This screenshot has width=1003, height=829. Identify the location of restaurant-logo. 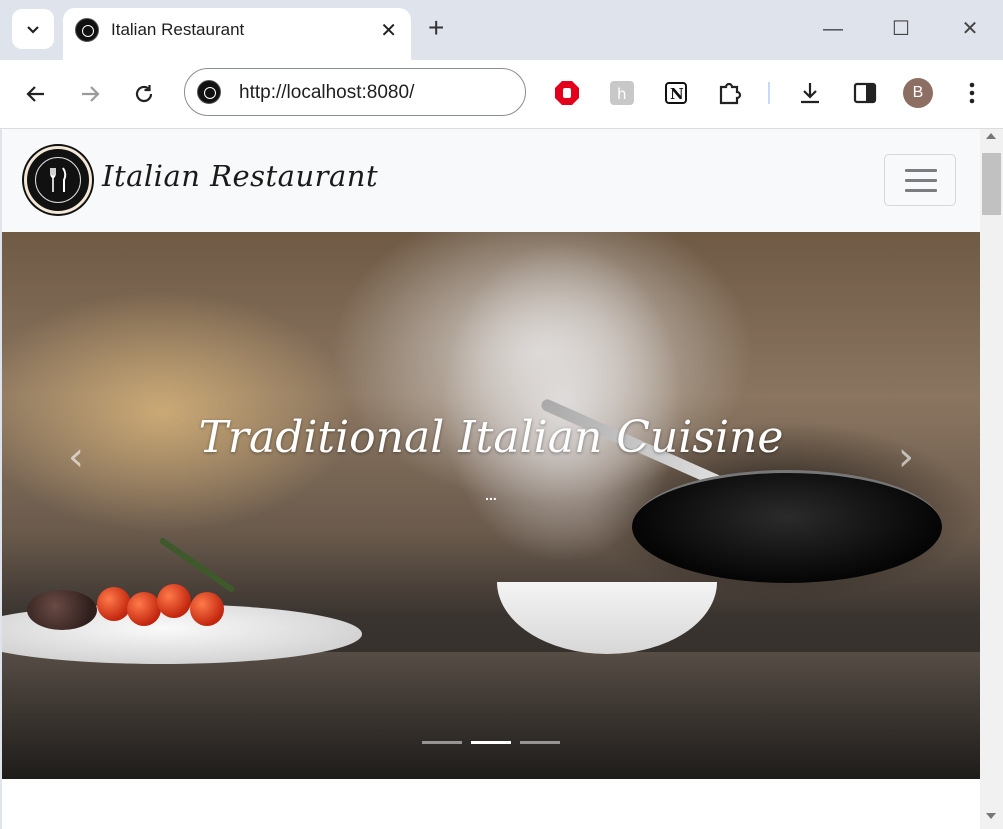
(58, 180).